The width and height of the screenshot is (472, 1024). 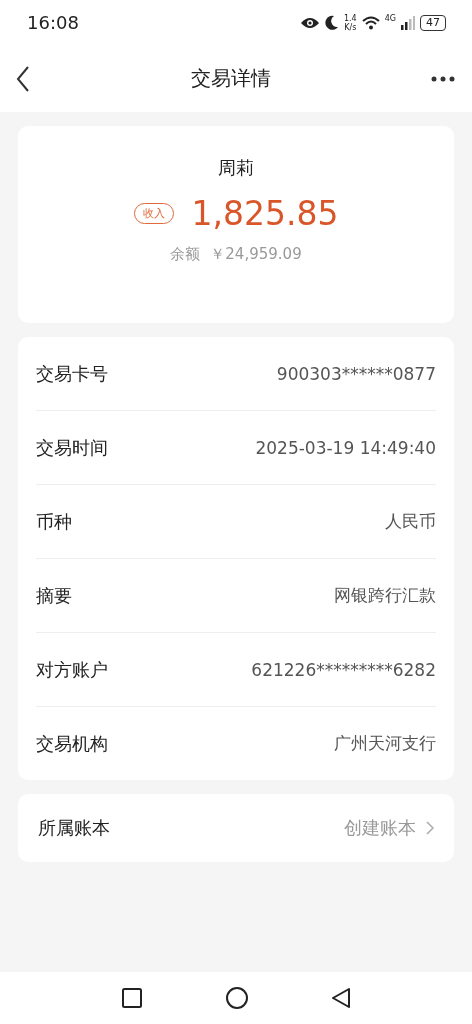 What do you see at coordinates (23, 78) in the screenshot?
I see `back-icon` at bounding box center [23, 78].